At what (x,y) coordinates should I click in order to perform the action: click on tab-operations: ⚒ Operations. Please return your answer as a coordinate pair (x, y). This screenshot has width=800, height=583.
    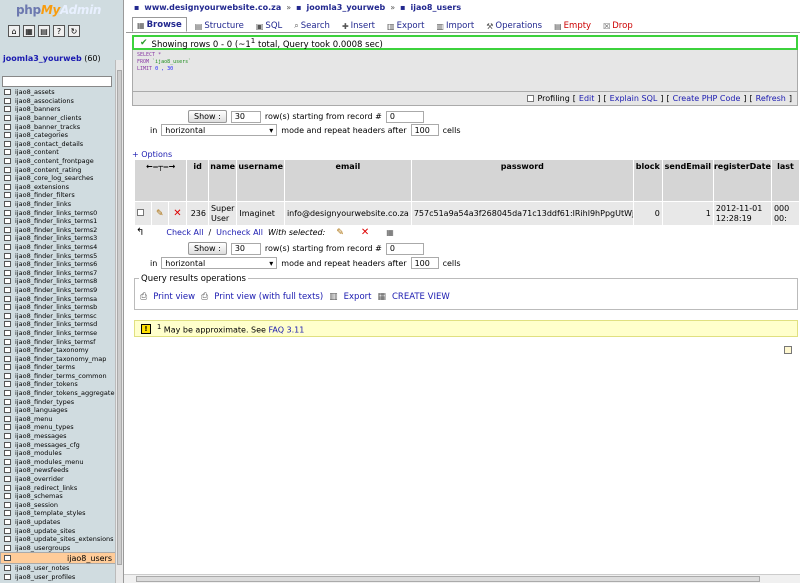
    Looking at the image, I should click on (514, 25).